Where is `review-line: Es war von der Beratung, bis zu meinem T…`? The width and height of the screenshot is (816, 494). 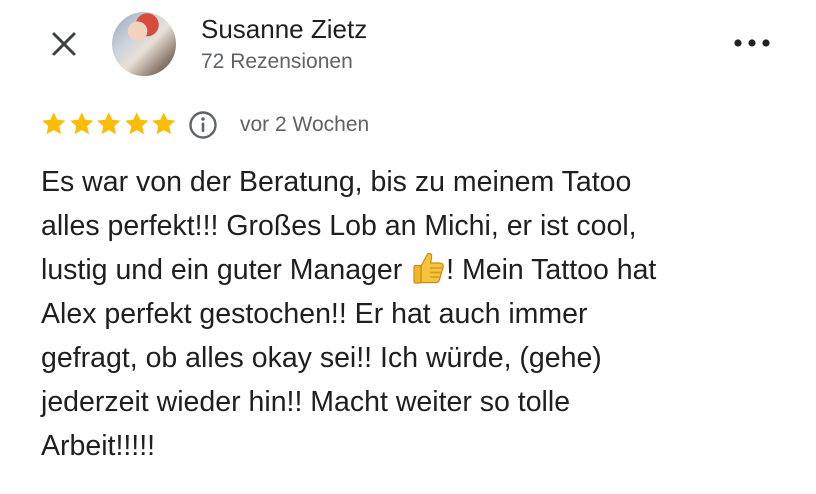
review-line: Es war von der Beratung, bis zu meinem T… is located at coordinates (336, 182).